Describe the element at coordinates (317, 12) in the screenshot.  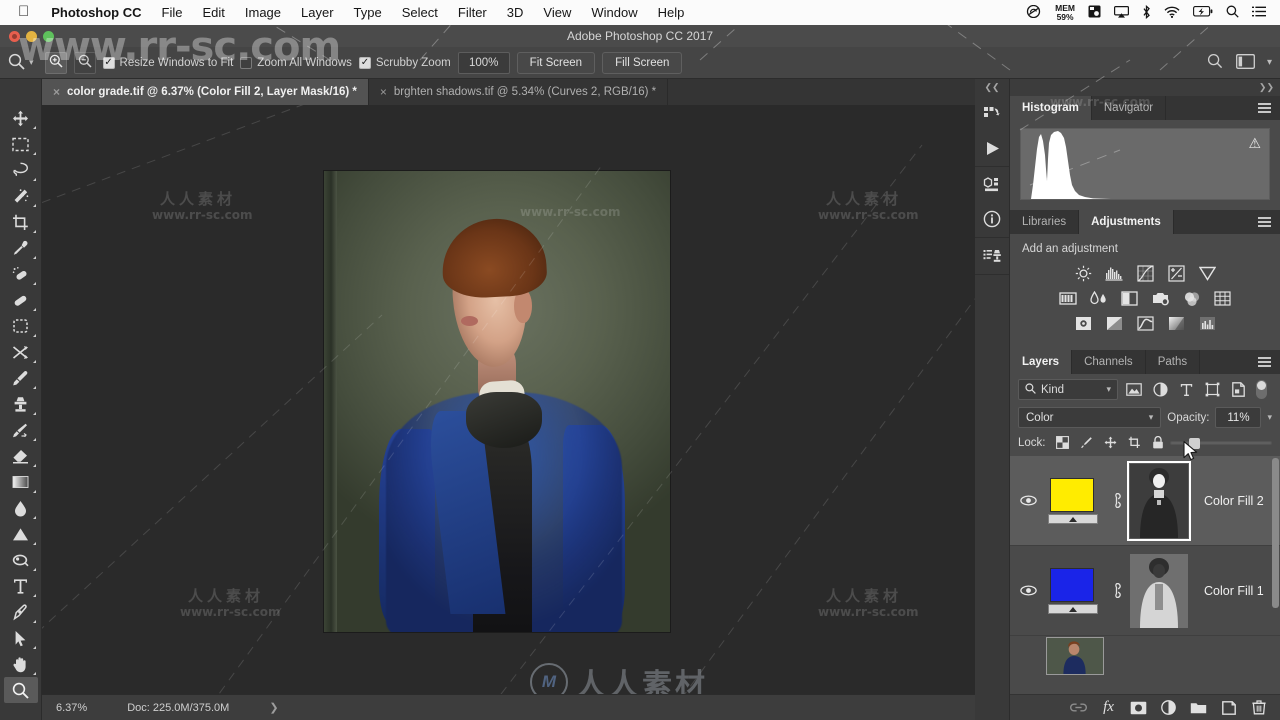
I see `menu-layer: Layer` at that location.